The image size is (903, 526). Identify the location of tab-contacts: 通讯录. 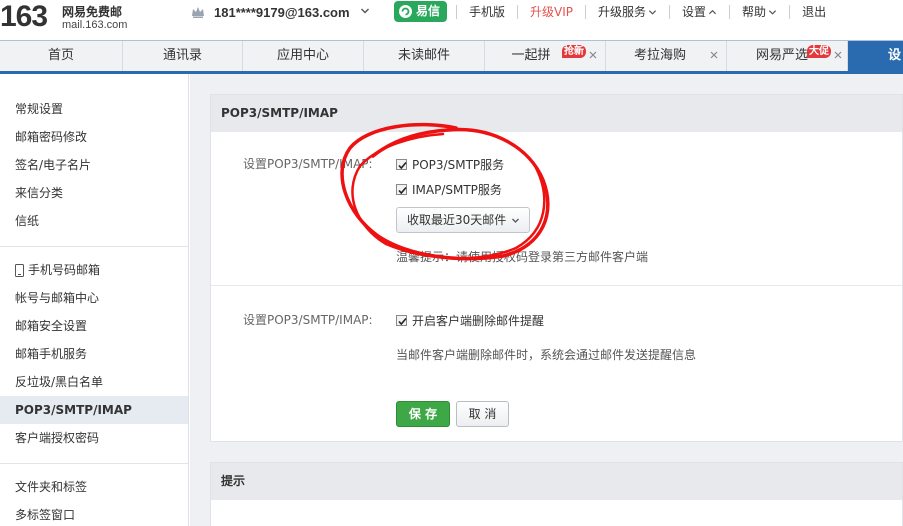
(183, 56).